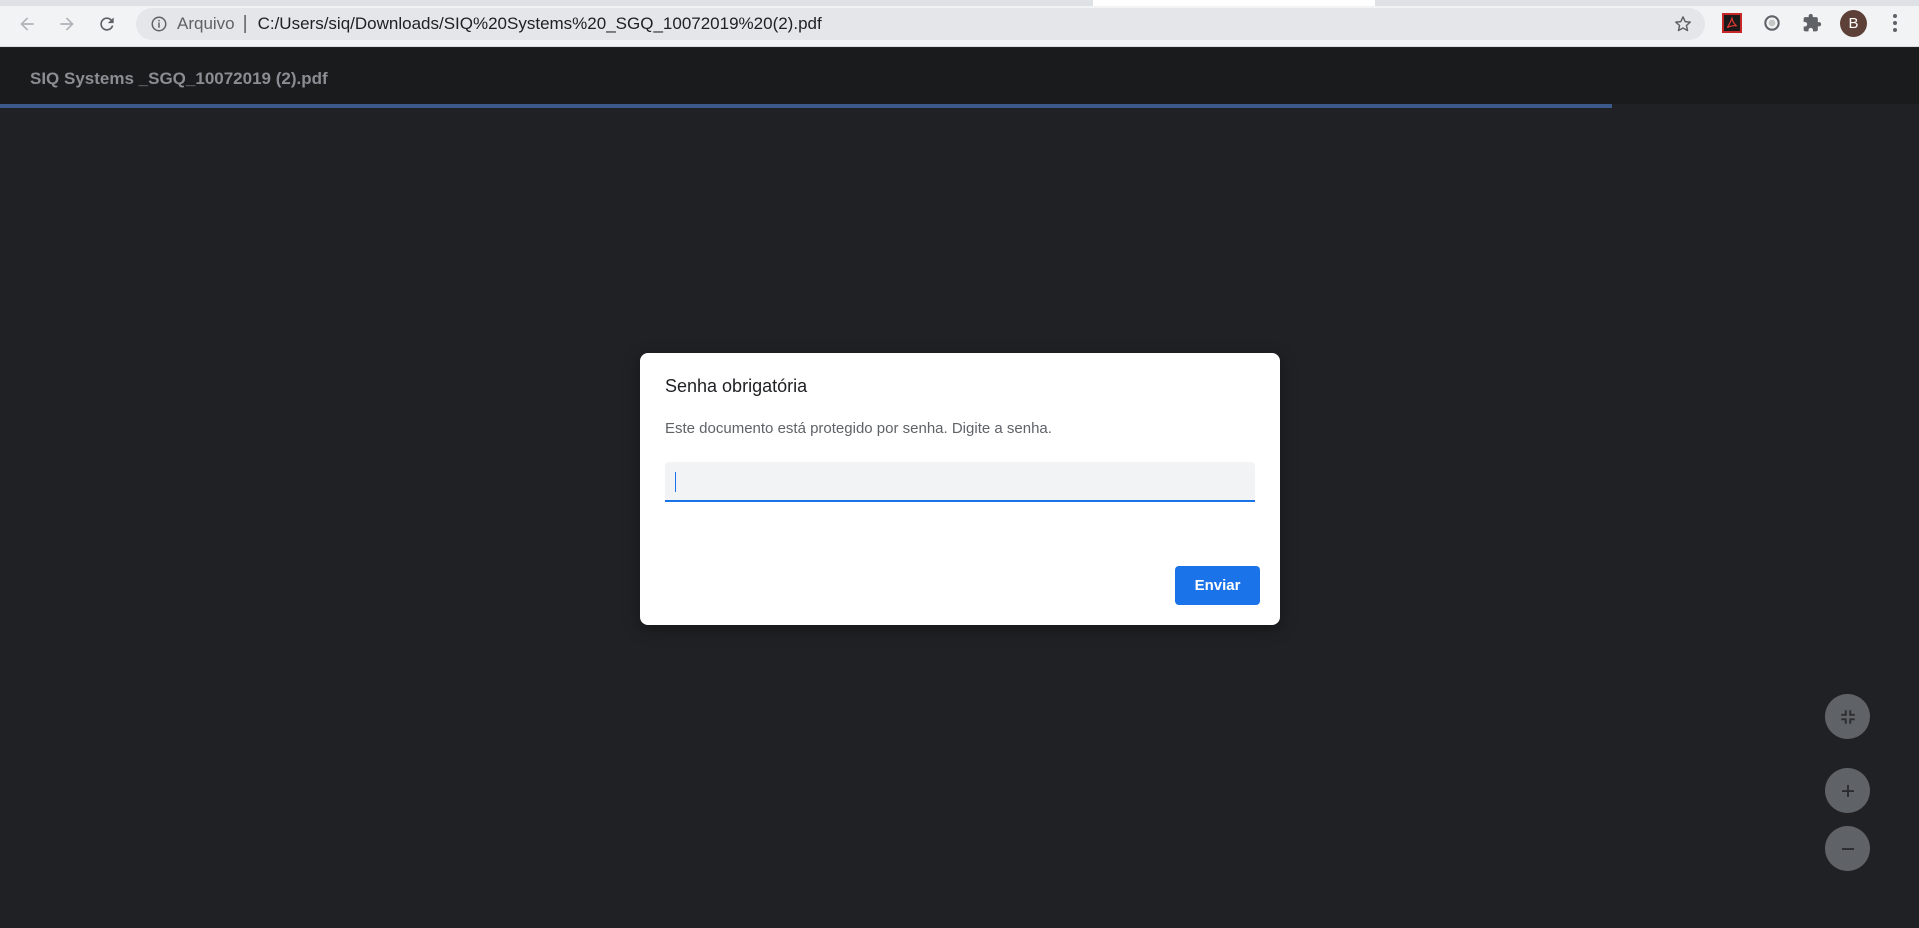 This screenshot has height=928, width=1919. What do you see at coordinates (736, 386) in the screenshot?
I see `dialog-title: Senha obrigatória` at bounding box center [736, 386].